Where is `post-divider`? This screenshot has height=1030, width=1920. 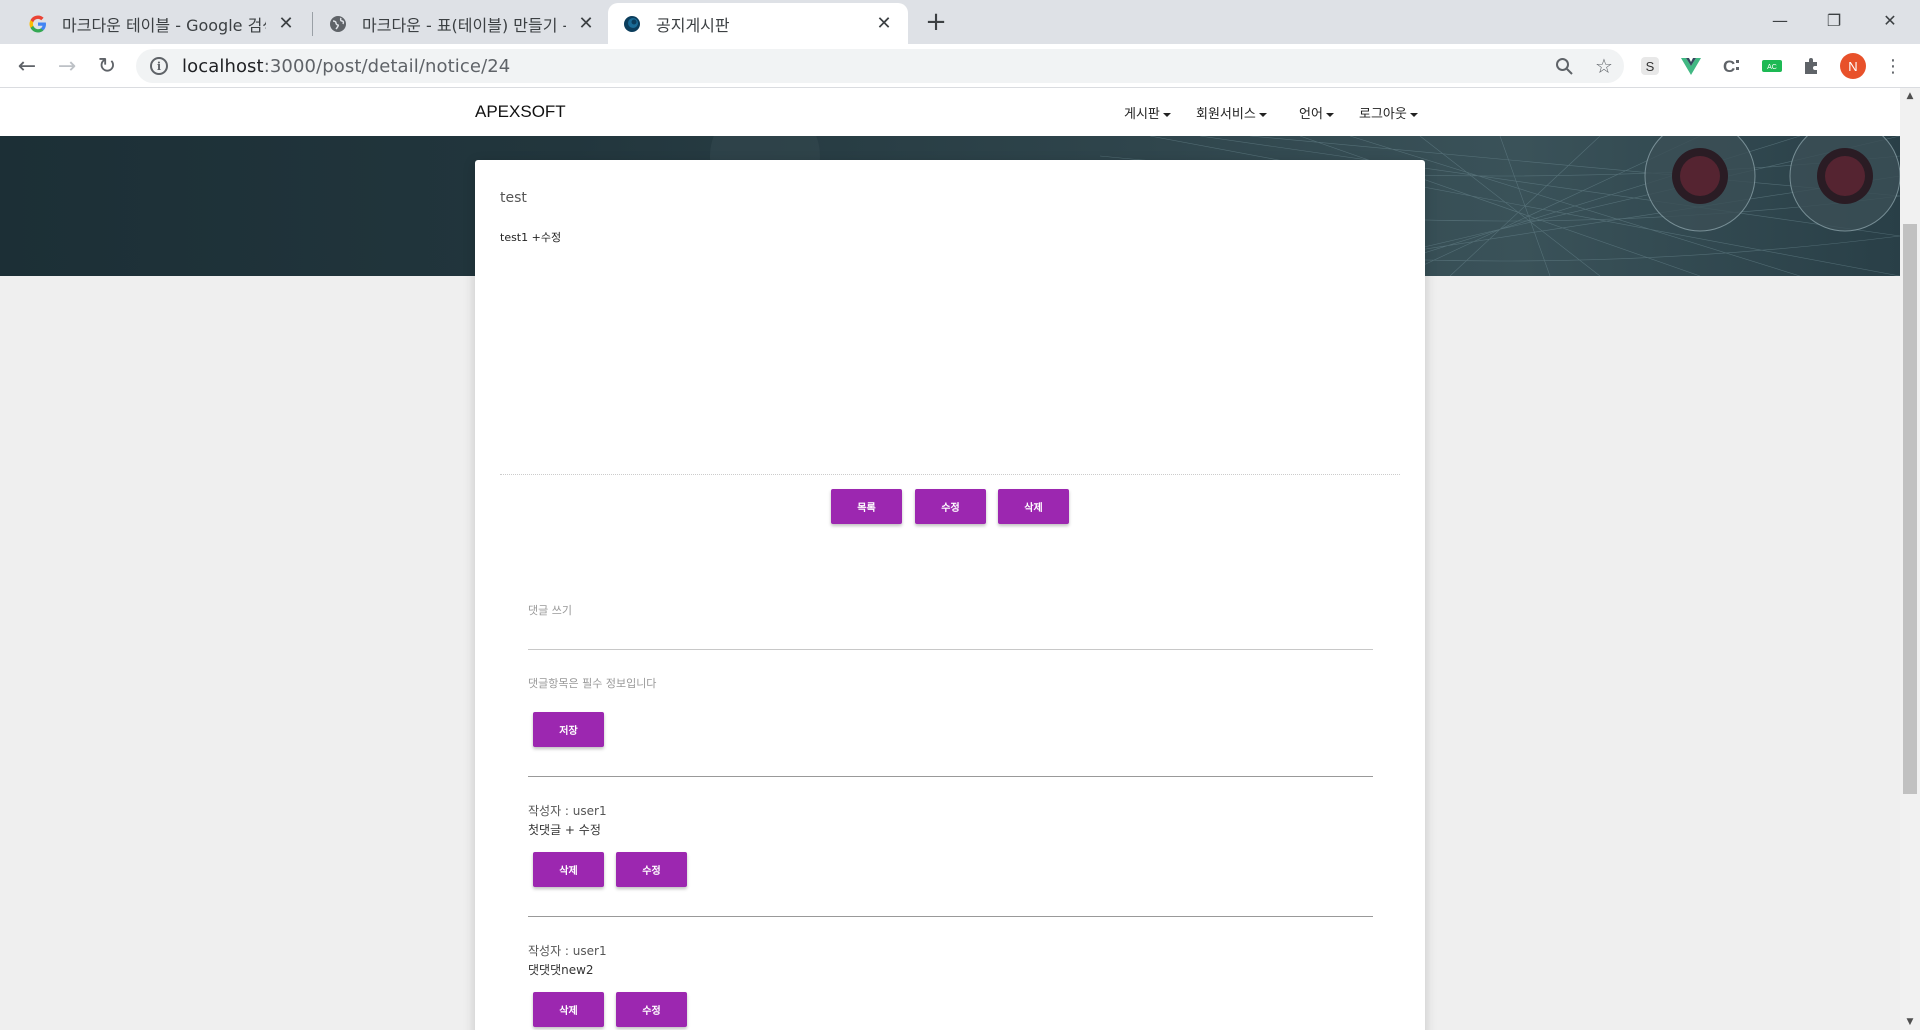
post-divider is located at coordinates (950, 474).